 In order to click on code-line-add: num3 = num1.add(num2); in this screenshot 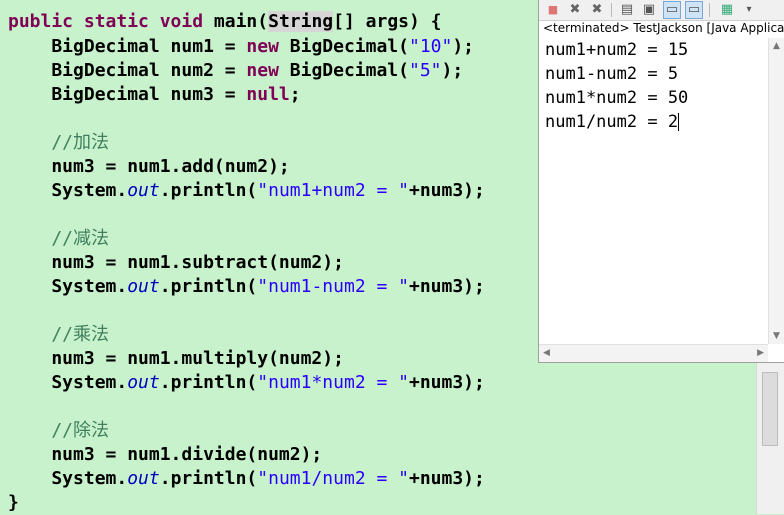, I will do `click(149, 166)`.